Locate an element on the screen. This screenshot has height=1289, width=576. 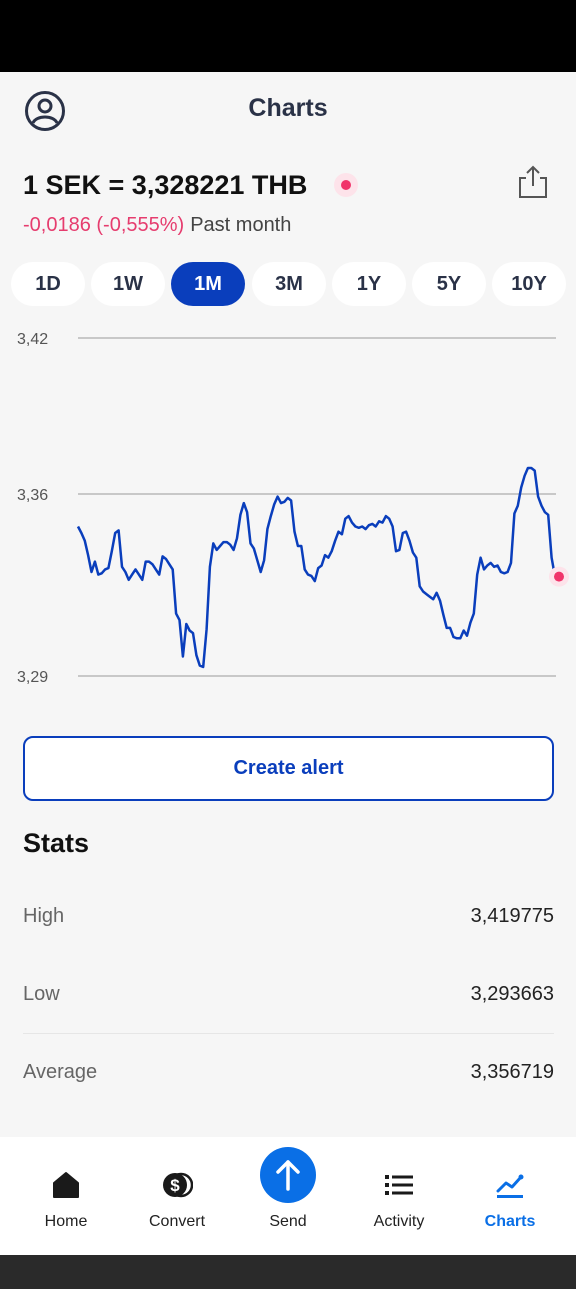
stat-row-average: Average 3,356719 is located at coordinates (288, 1072).